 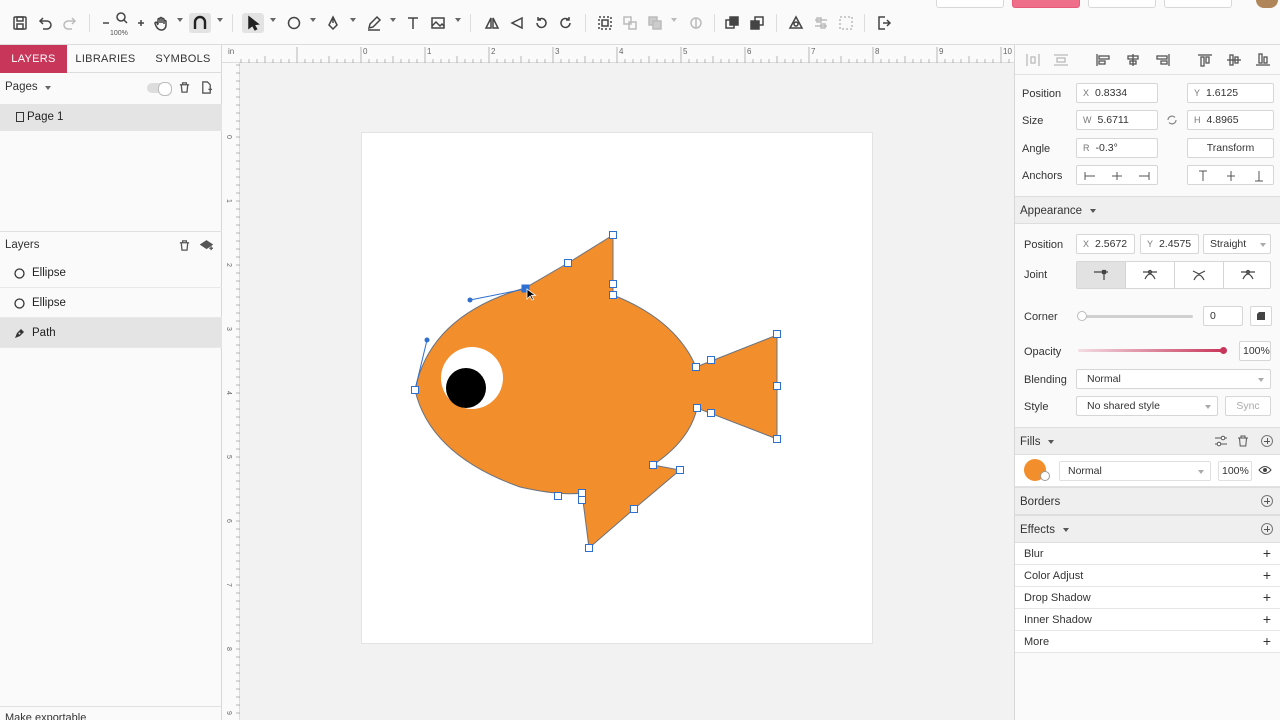 What do you see at coordinates (630, 23) in the screenshot?
I see `ungroup-icon` at bounding box center [630, 23].